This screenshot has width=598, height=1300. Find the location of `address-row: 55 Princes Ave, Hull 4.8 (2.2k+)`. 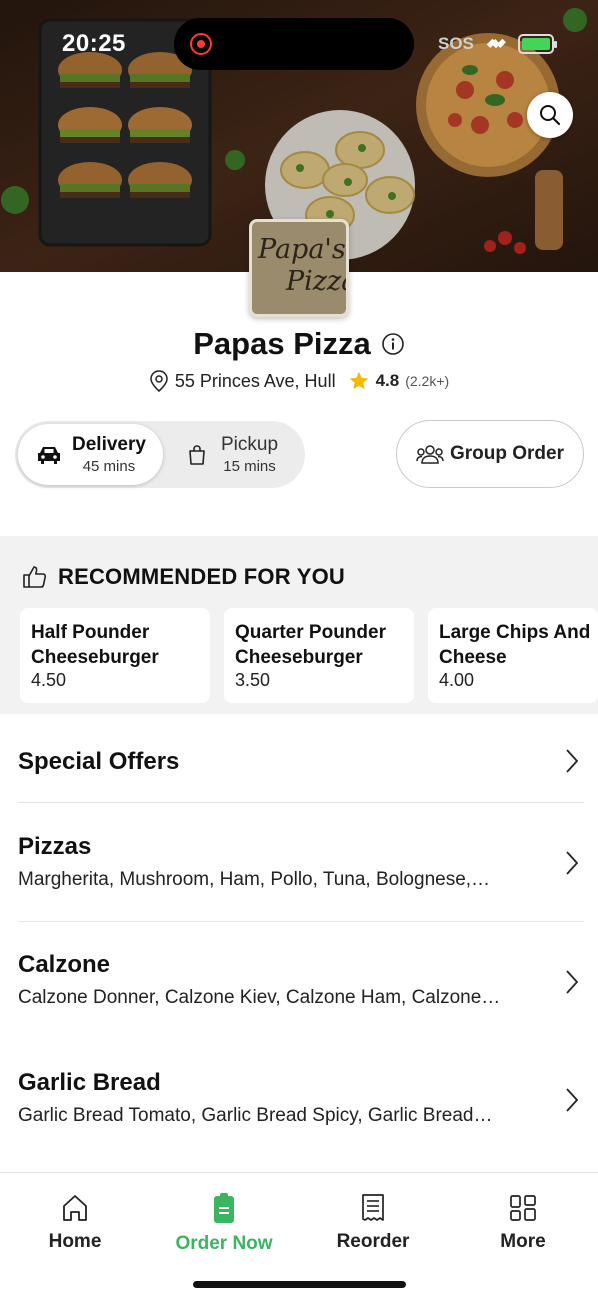

address-row: 55 Princes Ave, Hull 4.8 (2.2k+) is located at coordinates (299, 381).